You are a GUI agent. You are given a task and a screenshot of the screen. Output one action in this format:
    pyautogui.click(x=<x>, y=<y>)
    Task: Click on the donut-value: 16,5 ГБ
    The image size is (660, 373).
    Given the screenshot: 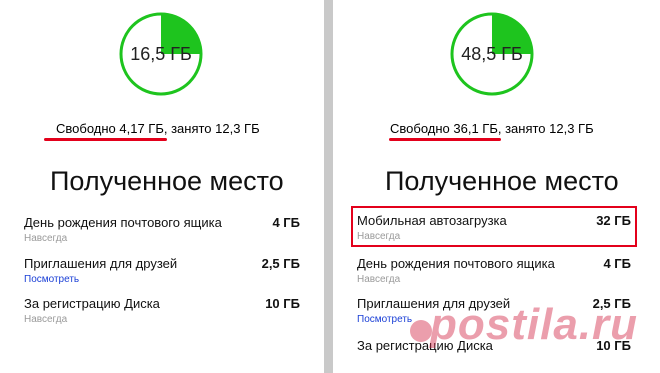 What is the action you would take?
    pyautogui.click(x=161, y=53)
    